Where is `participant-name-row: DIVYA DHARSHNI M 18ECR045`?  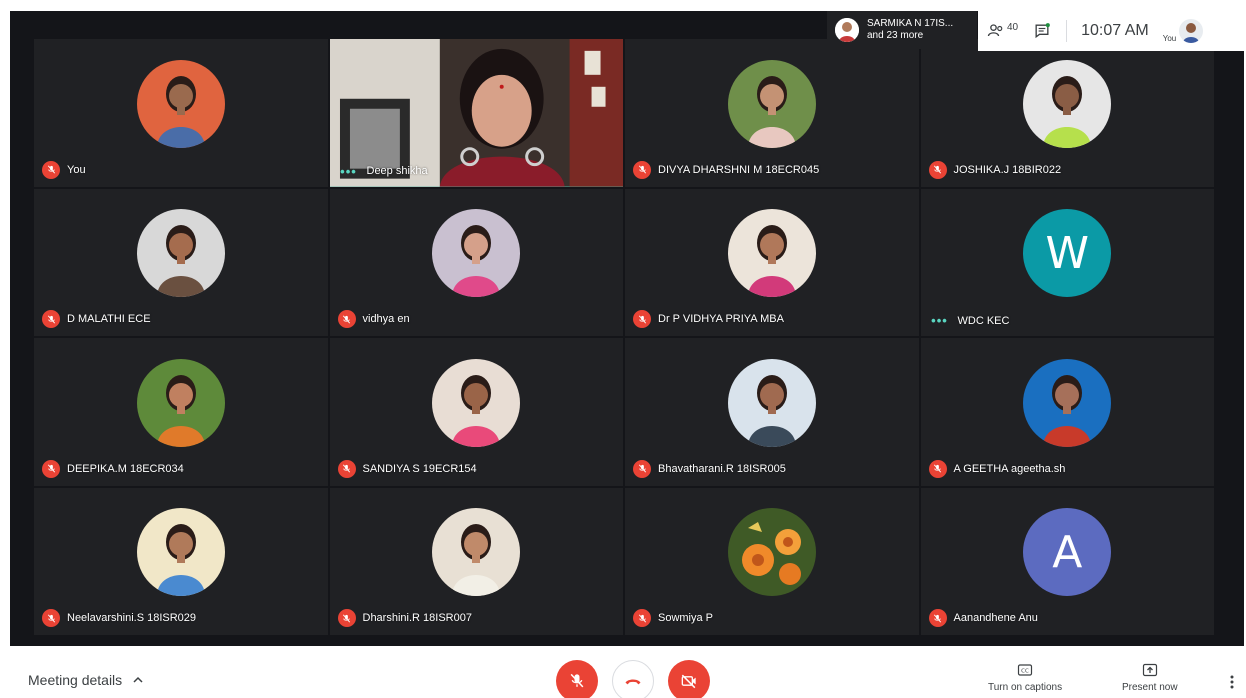 participant-name-row: DIVYA DHARSHNI M 18ECR045 is located at coordinates (726, 169).